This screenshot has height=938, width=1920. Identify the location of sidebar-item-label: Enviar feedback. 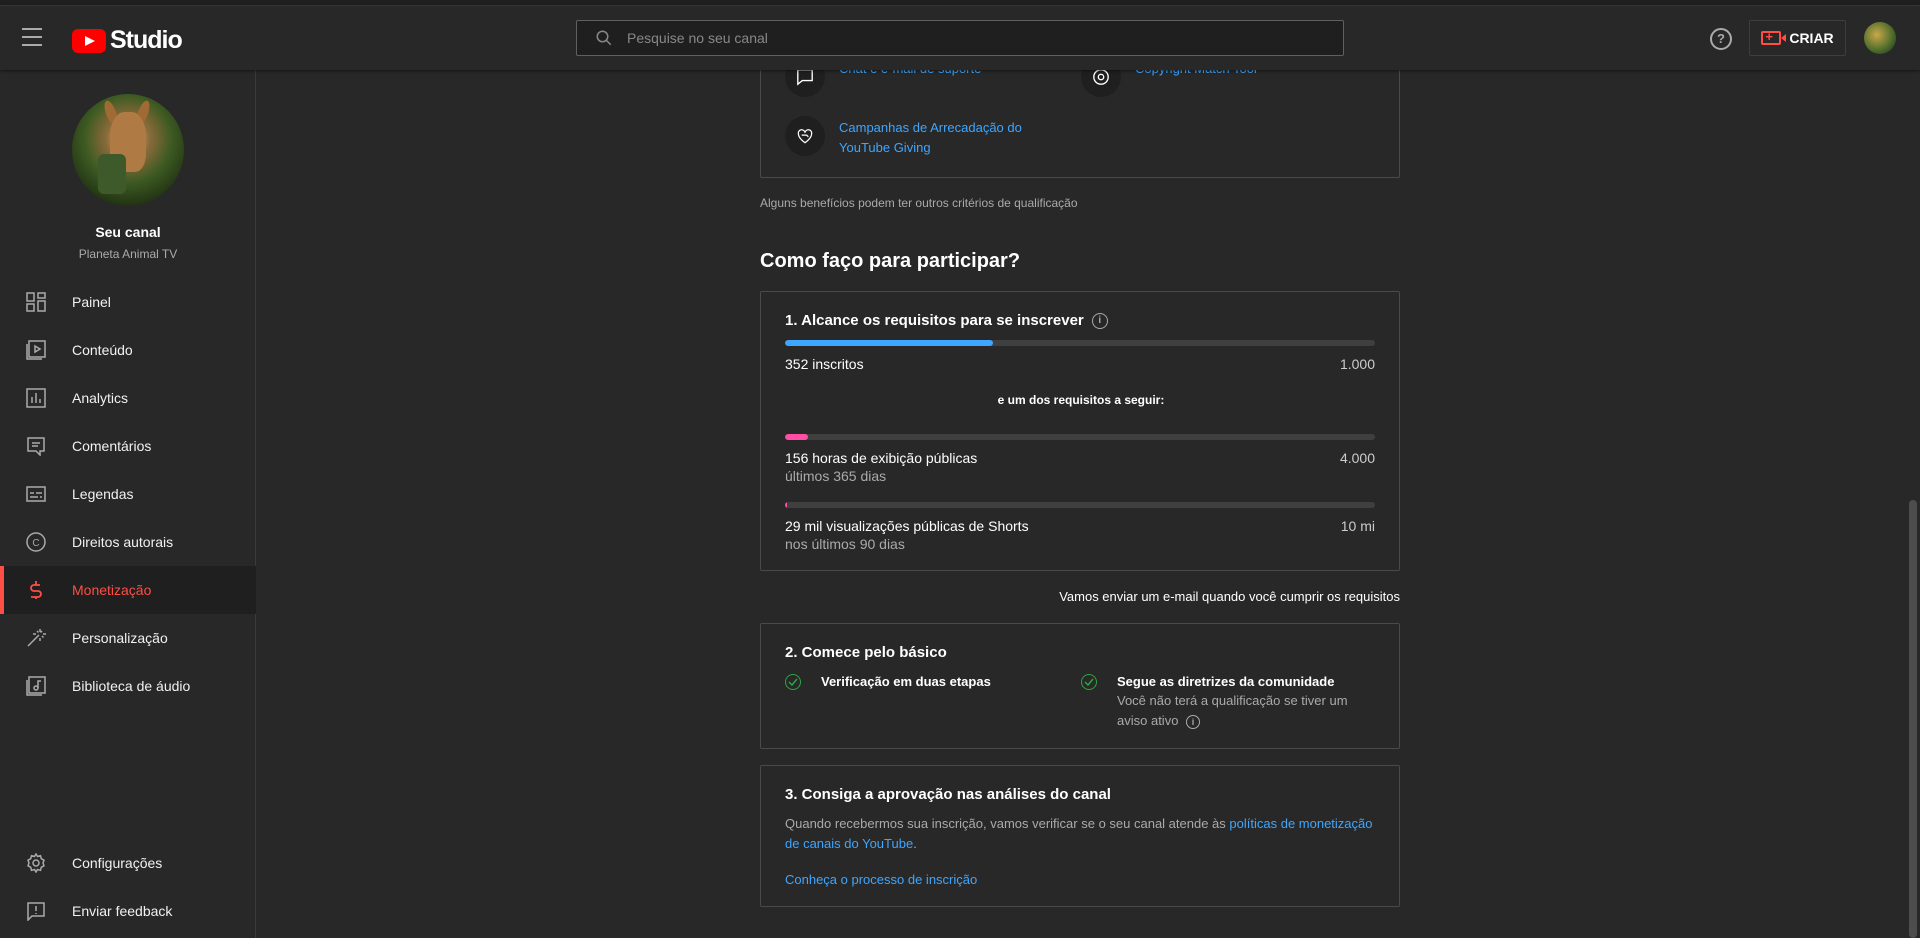
(122, 911).